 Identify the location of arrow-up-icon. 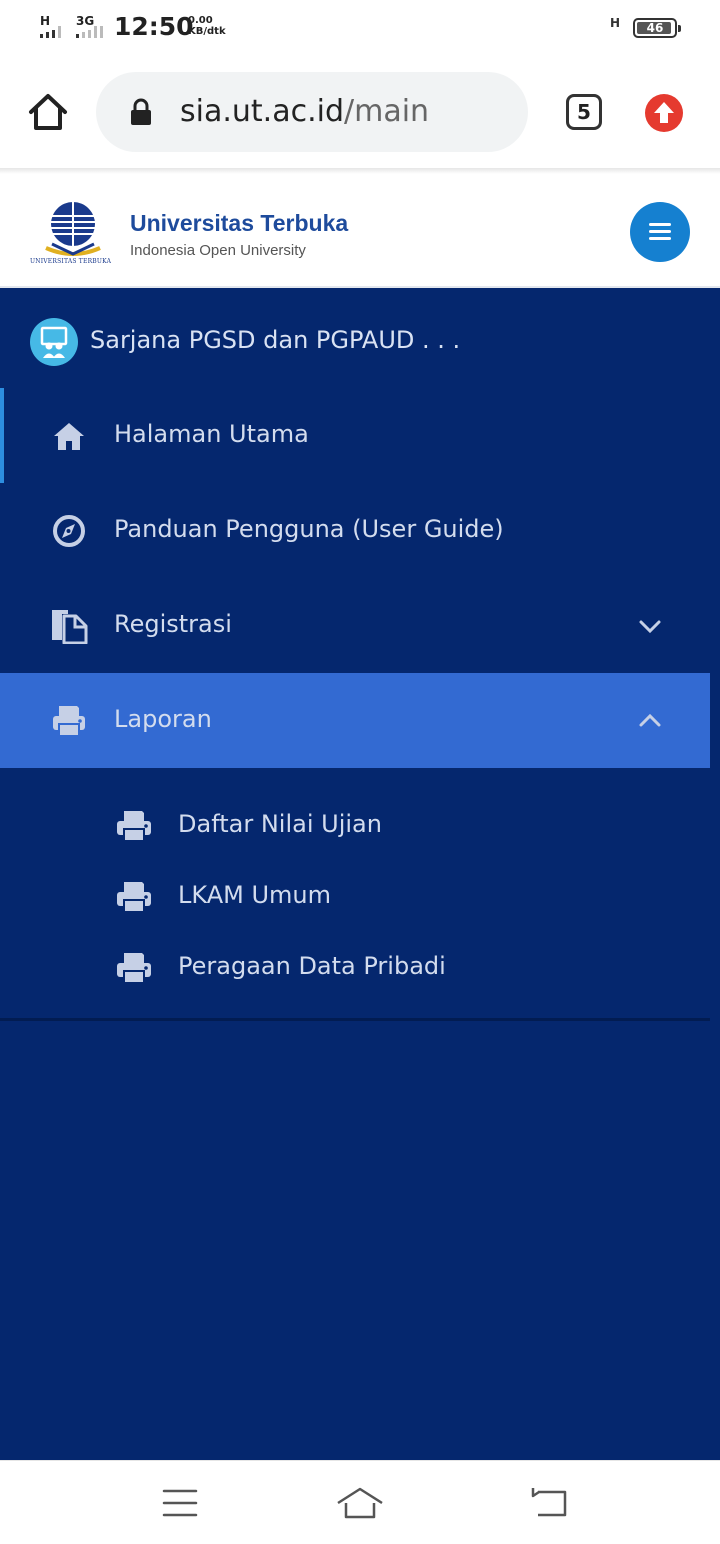
(664, 112).